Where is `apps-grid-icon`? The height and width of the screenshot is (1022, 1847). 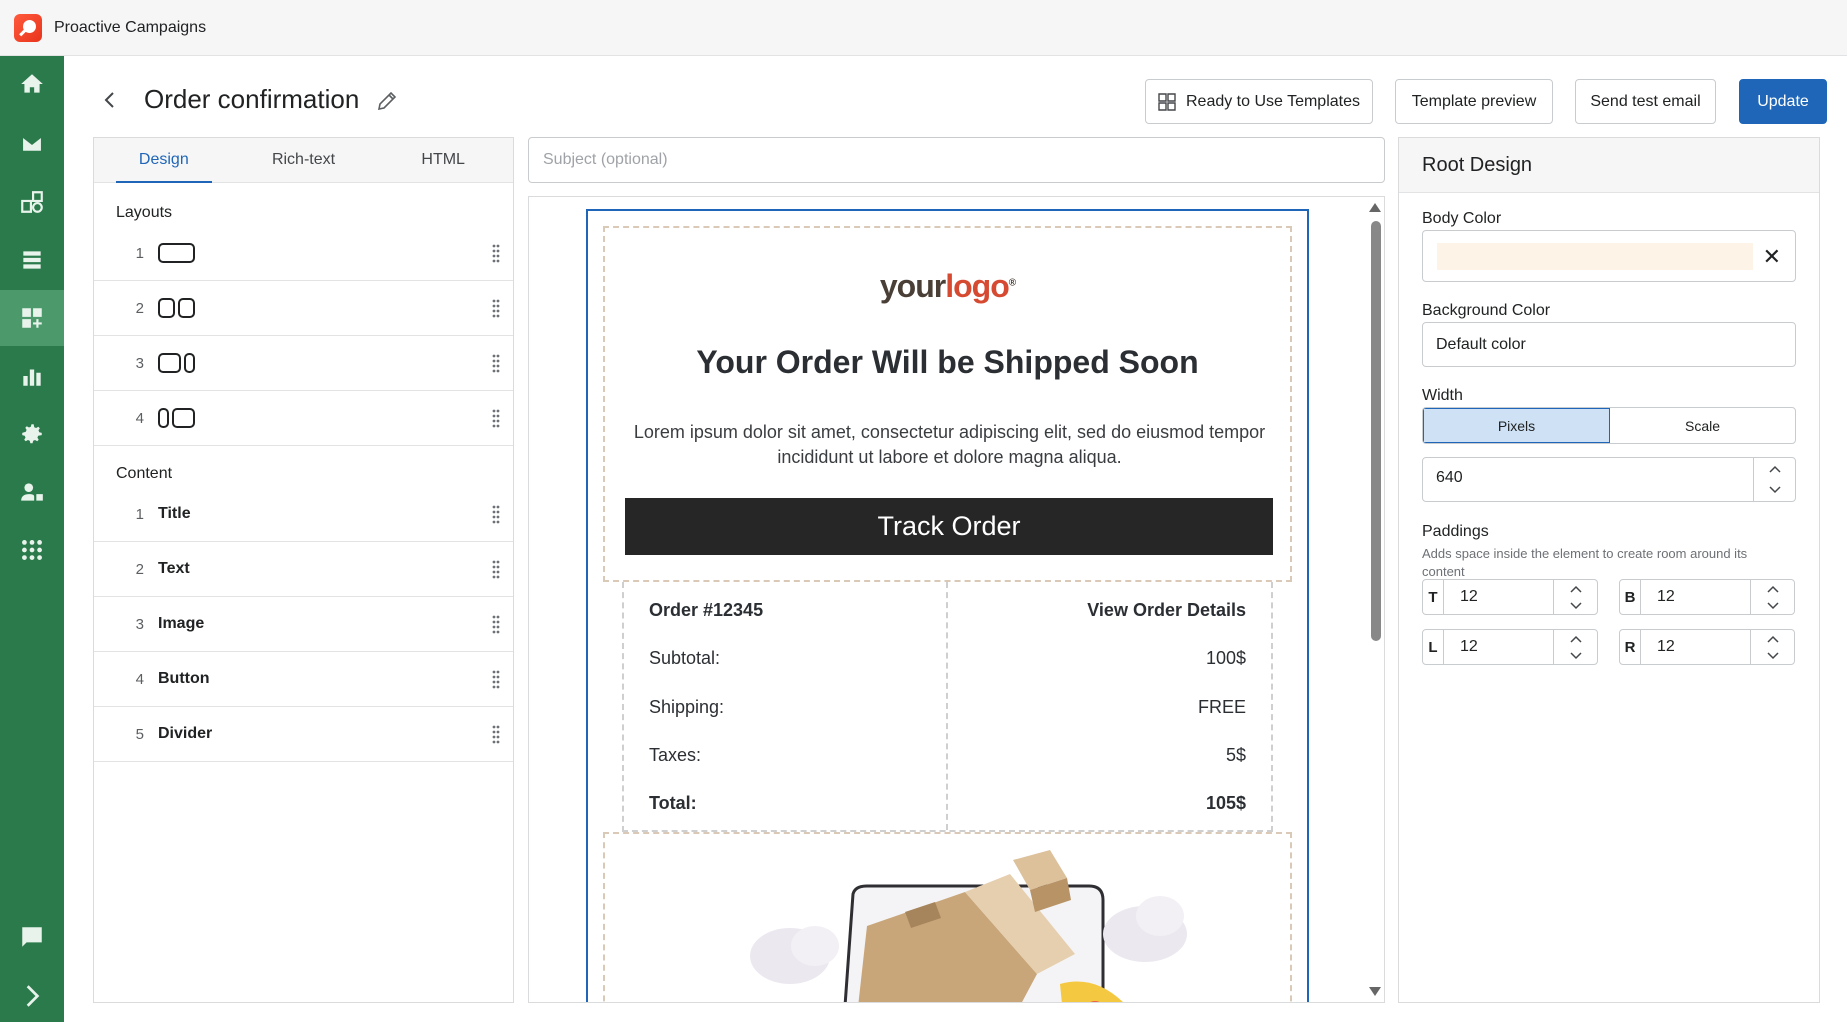 apps-grid-icon is located at coordinates (32, 550).